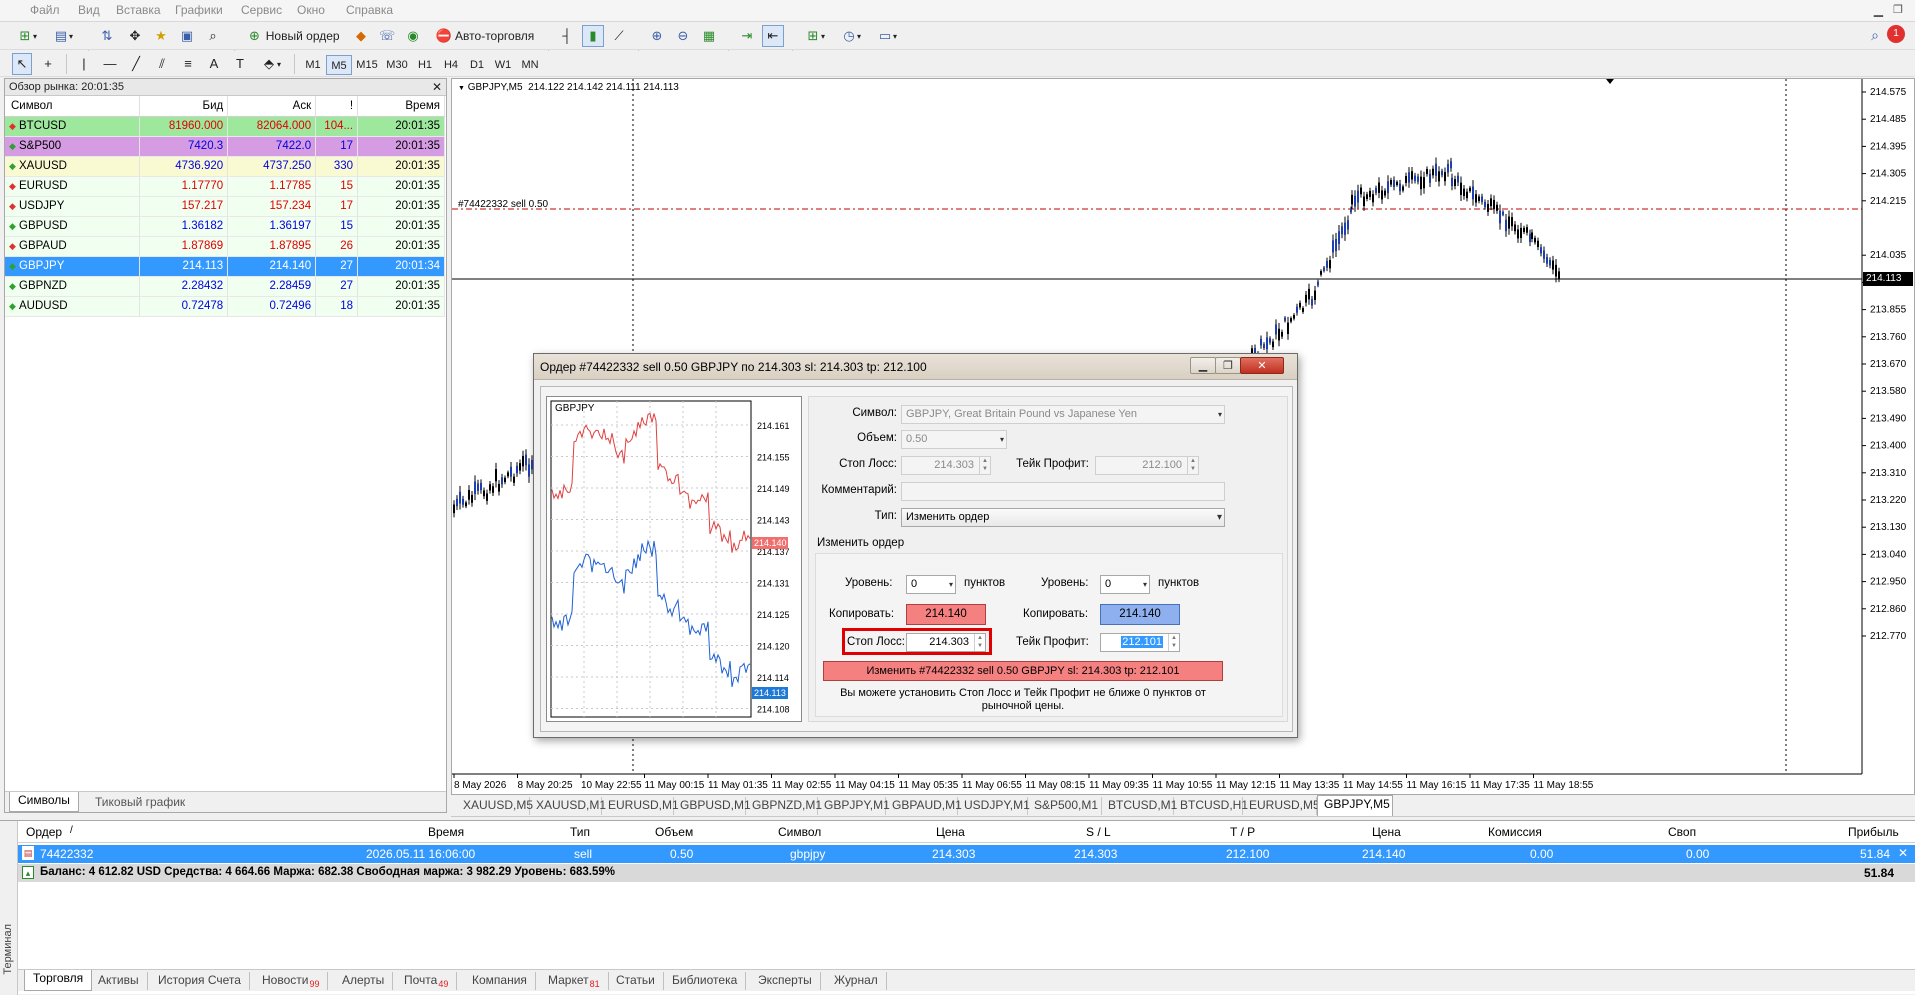 The image size is (1915, 995). Describe the element at coordinates (856, 981) in the screenshot. I see `terminal-tab: Журнал` at that location.